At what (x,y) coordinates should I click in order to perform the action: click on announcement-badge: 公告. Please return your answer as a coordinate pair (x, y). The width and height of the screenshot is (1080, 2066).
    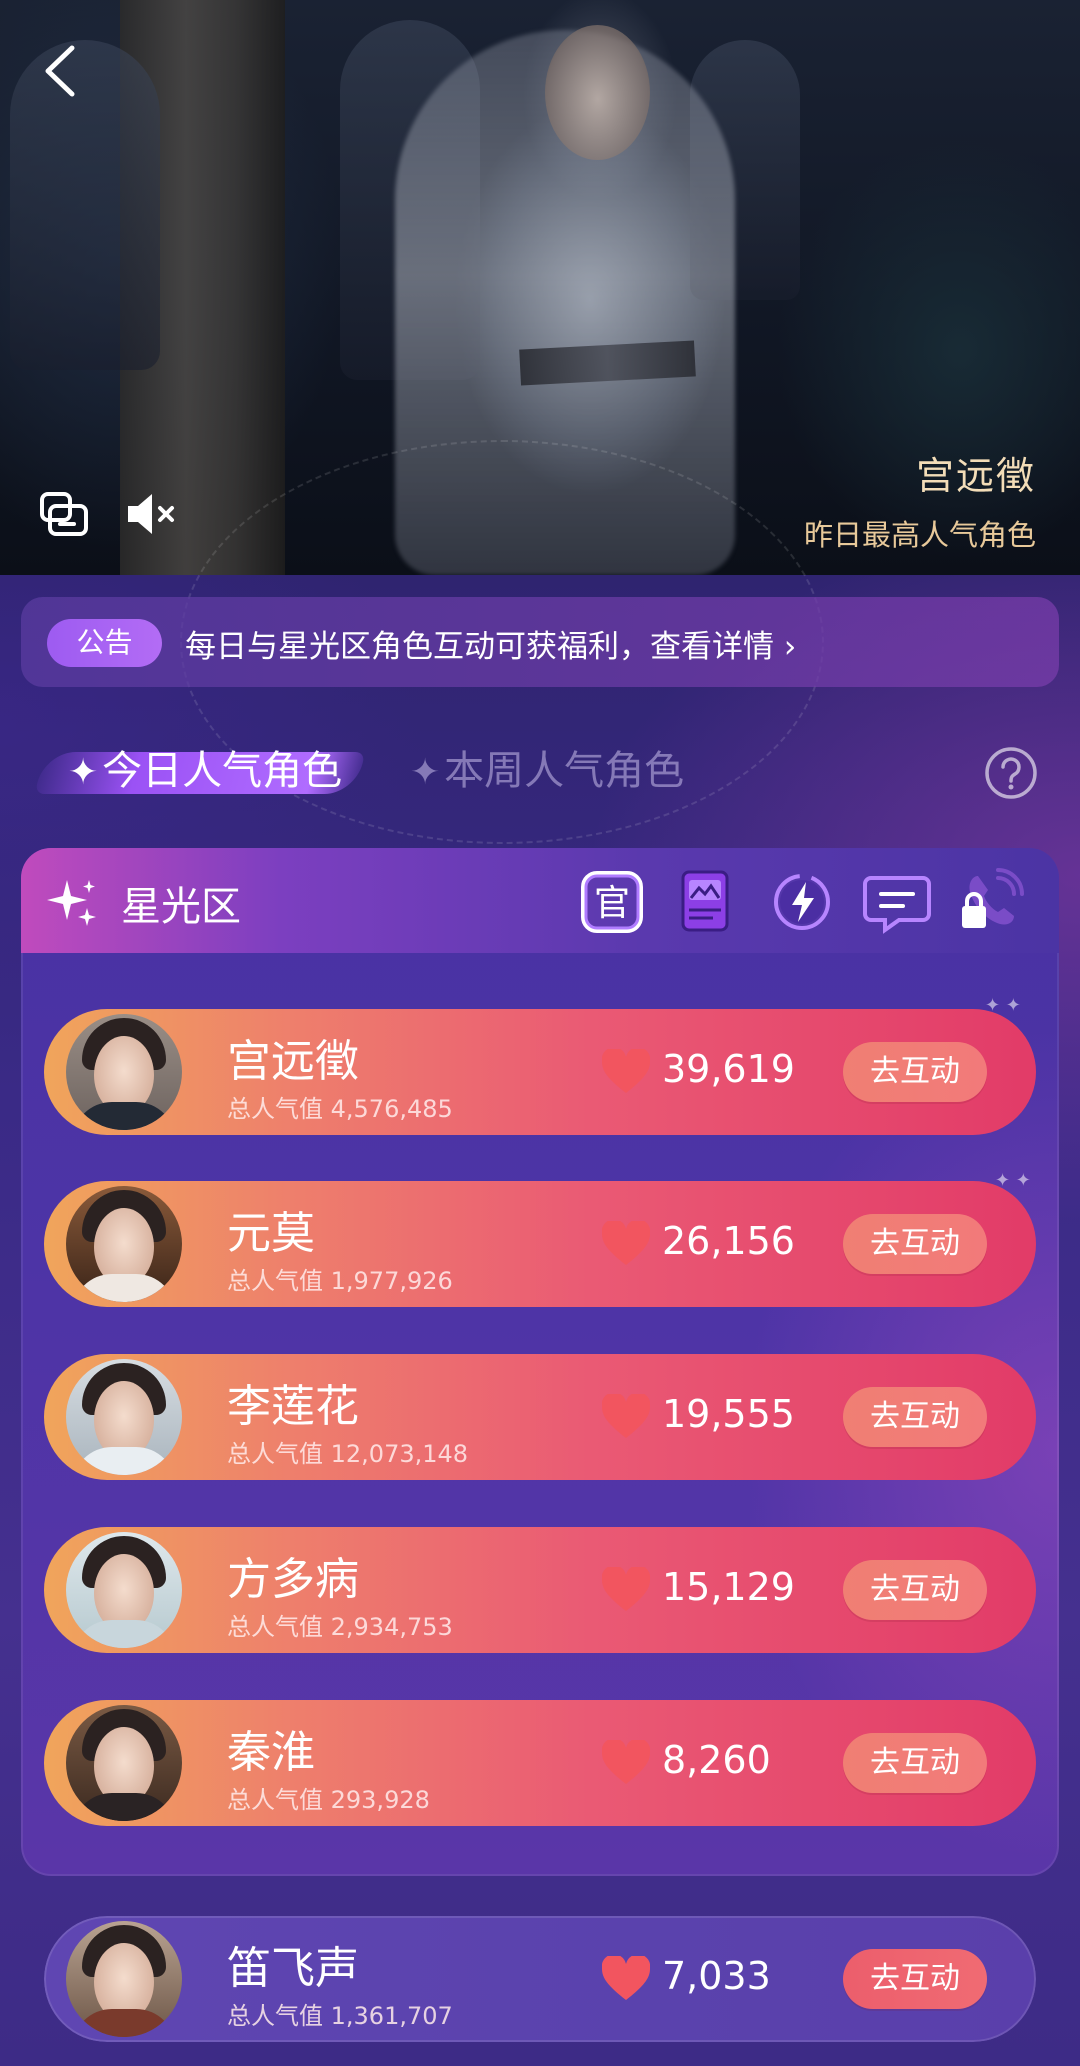
    Looking at the image, I should click on (104, 643).